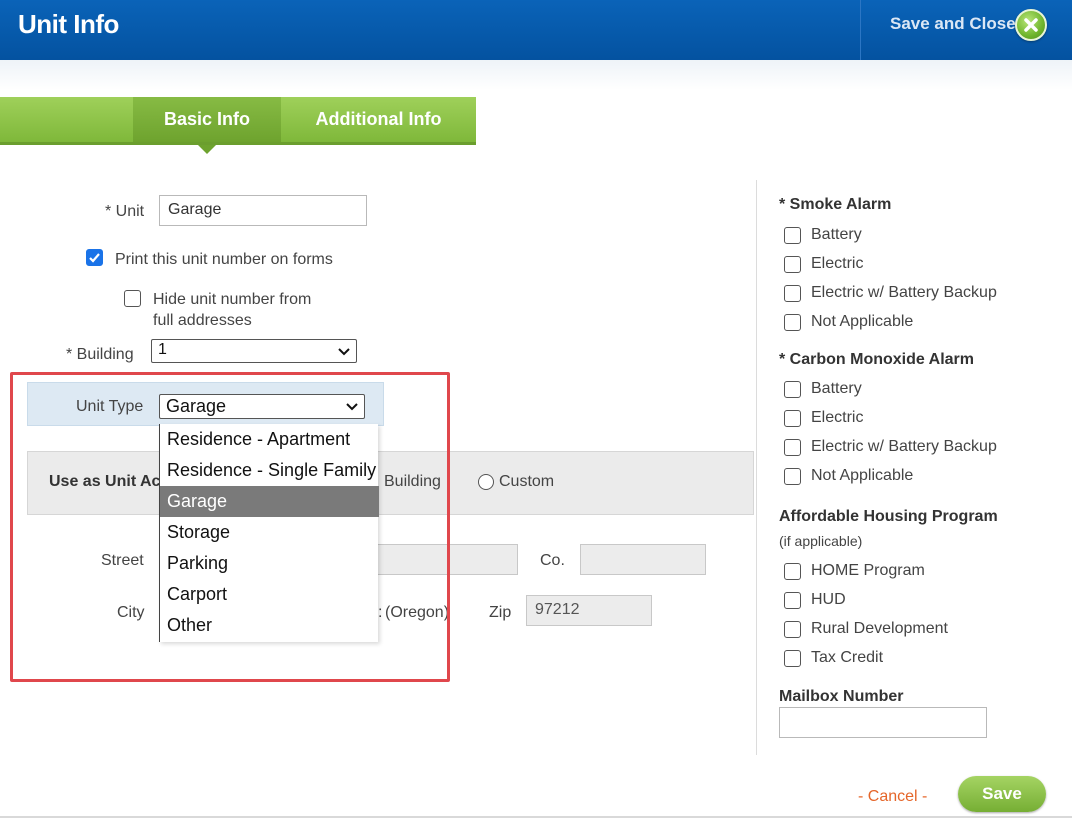 This screenshot has height=822, width=1072. What do you see at coordinates (876, 359) in the screenshot?
I see `co-alarm-title: * Carbon Monoxide Alarm` at bounding box center [876, 359].